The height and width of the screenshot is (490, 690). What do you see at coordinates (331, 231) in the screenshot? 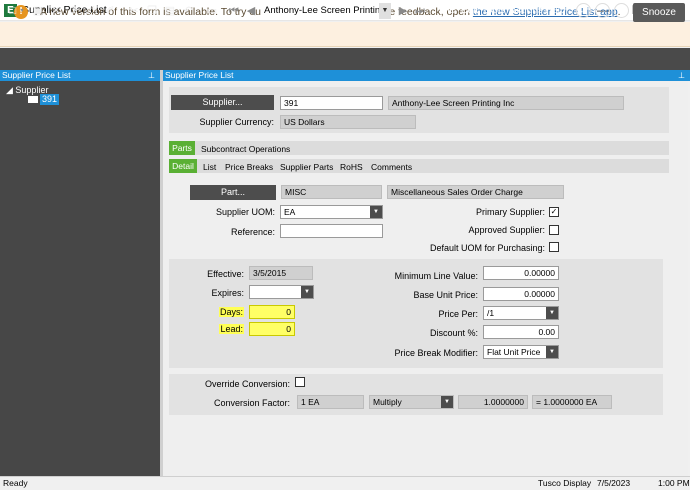
I see `reference-field` at bounding box center [331, 231].